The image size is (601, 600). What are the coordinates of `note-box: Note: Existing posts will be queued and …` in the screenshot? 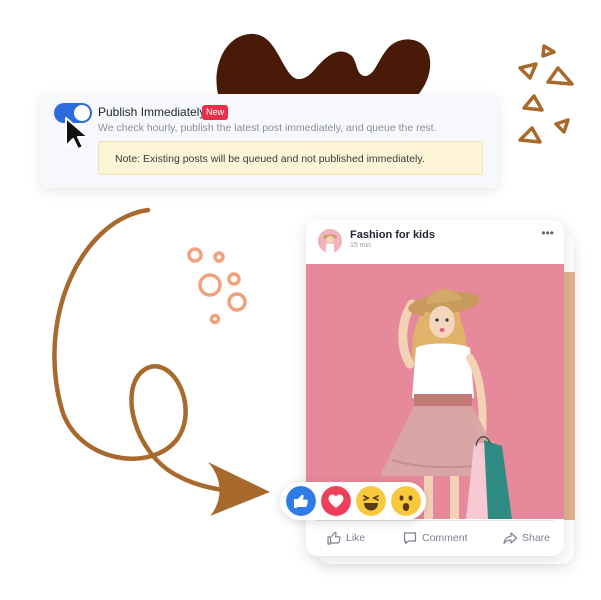 It's located at (290, 158).